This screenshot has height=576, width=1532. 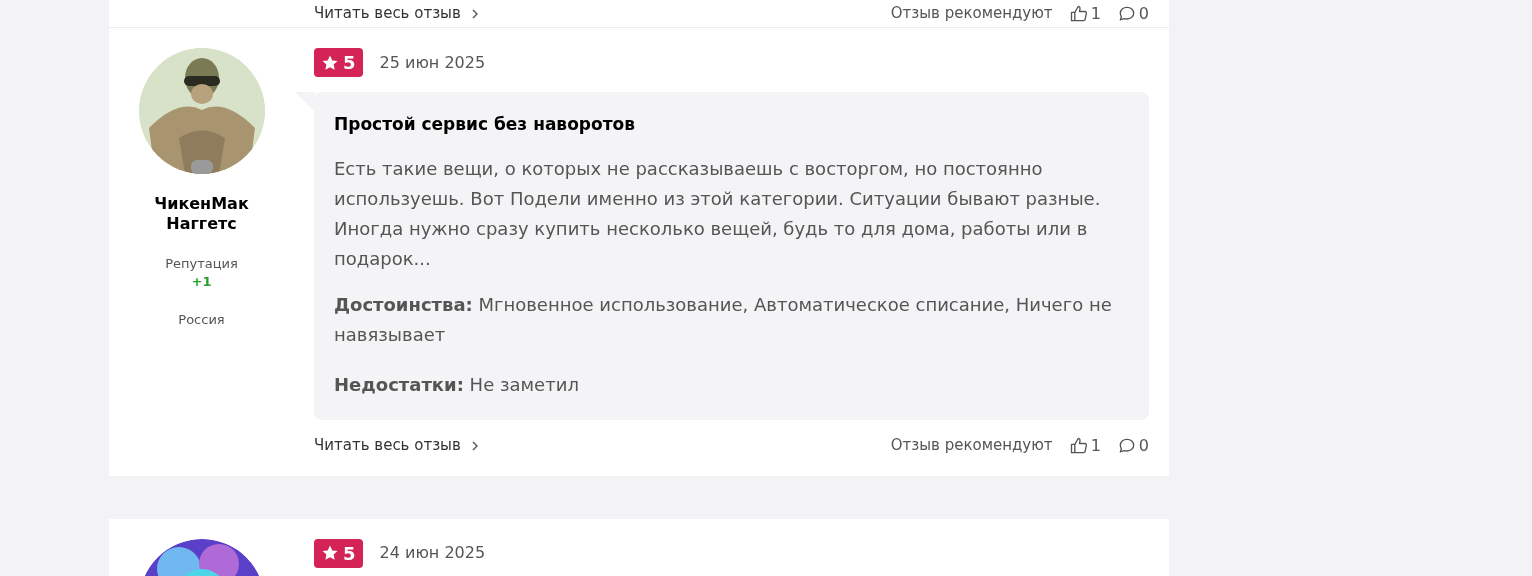 I want to click on pros-text: Достоинства: Мгновенное использование, Автоматическое списание, Ничего не навязывает, so click(x=723, y=319).